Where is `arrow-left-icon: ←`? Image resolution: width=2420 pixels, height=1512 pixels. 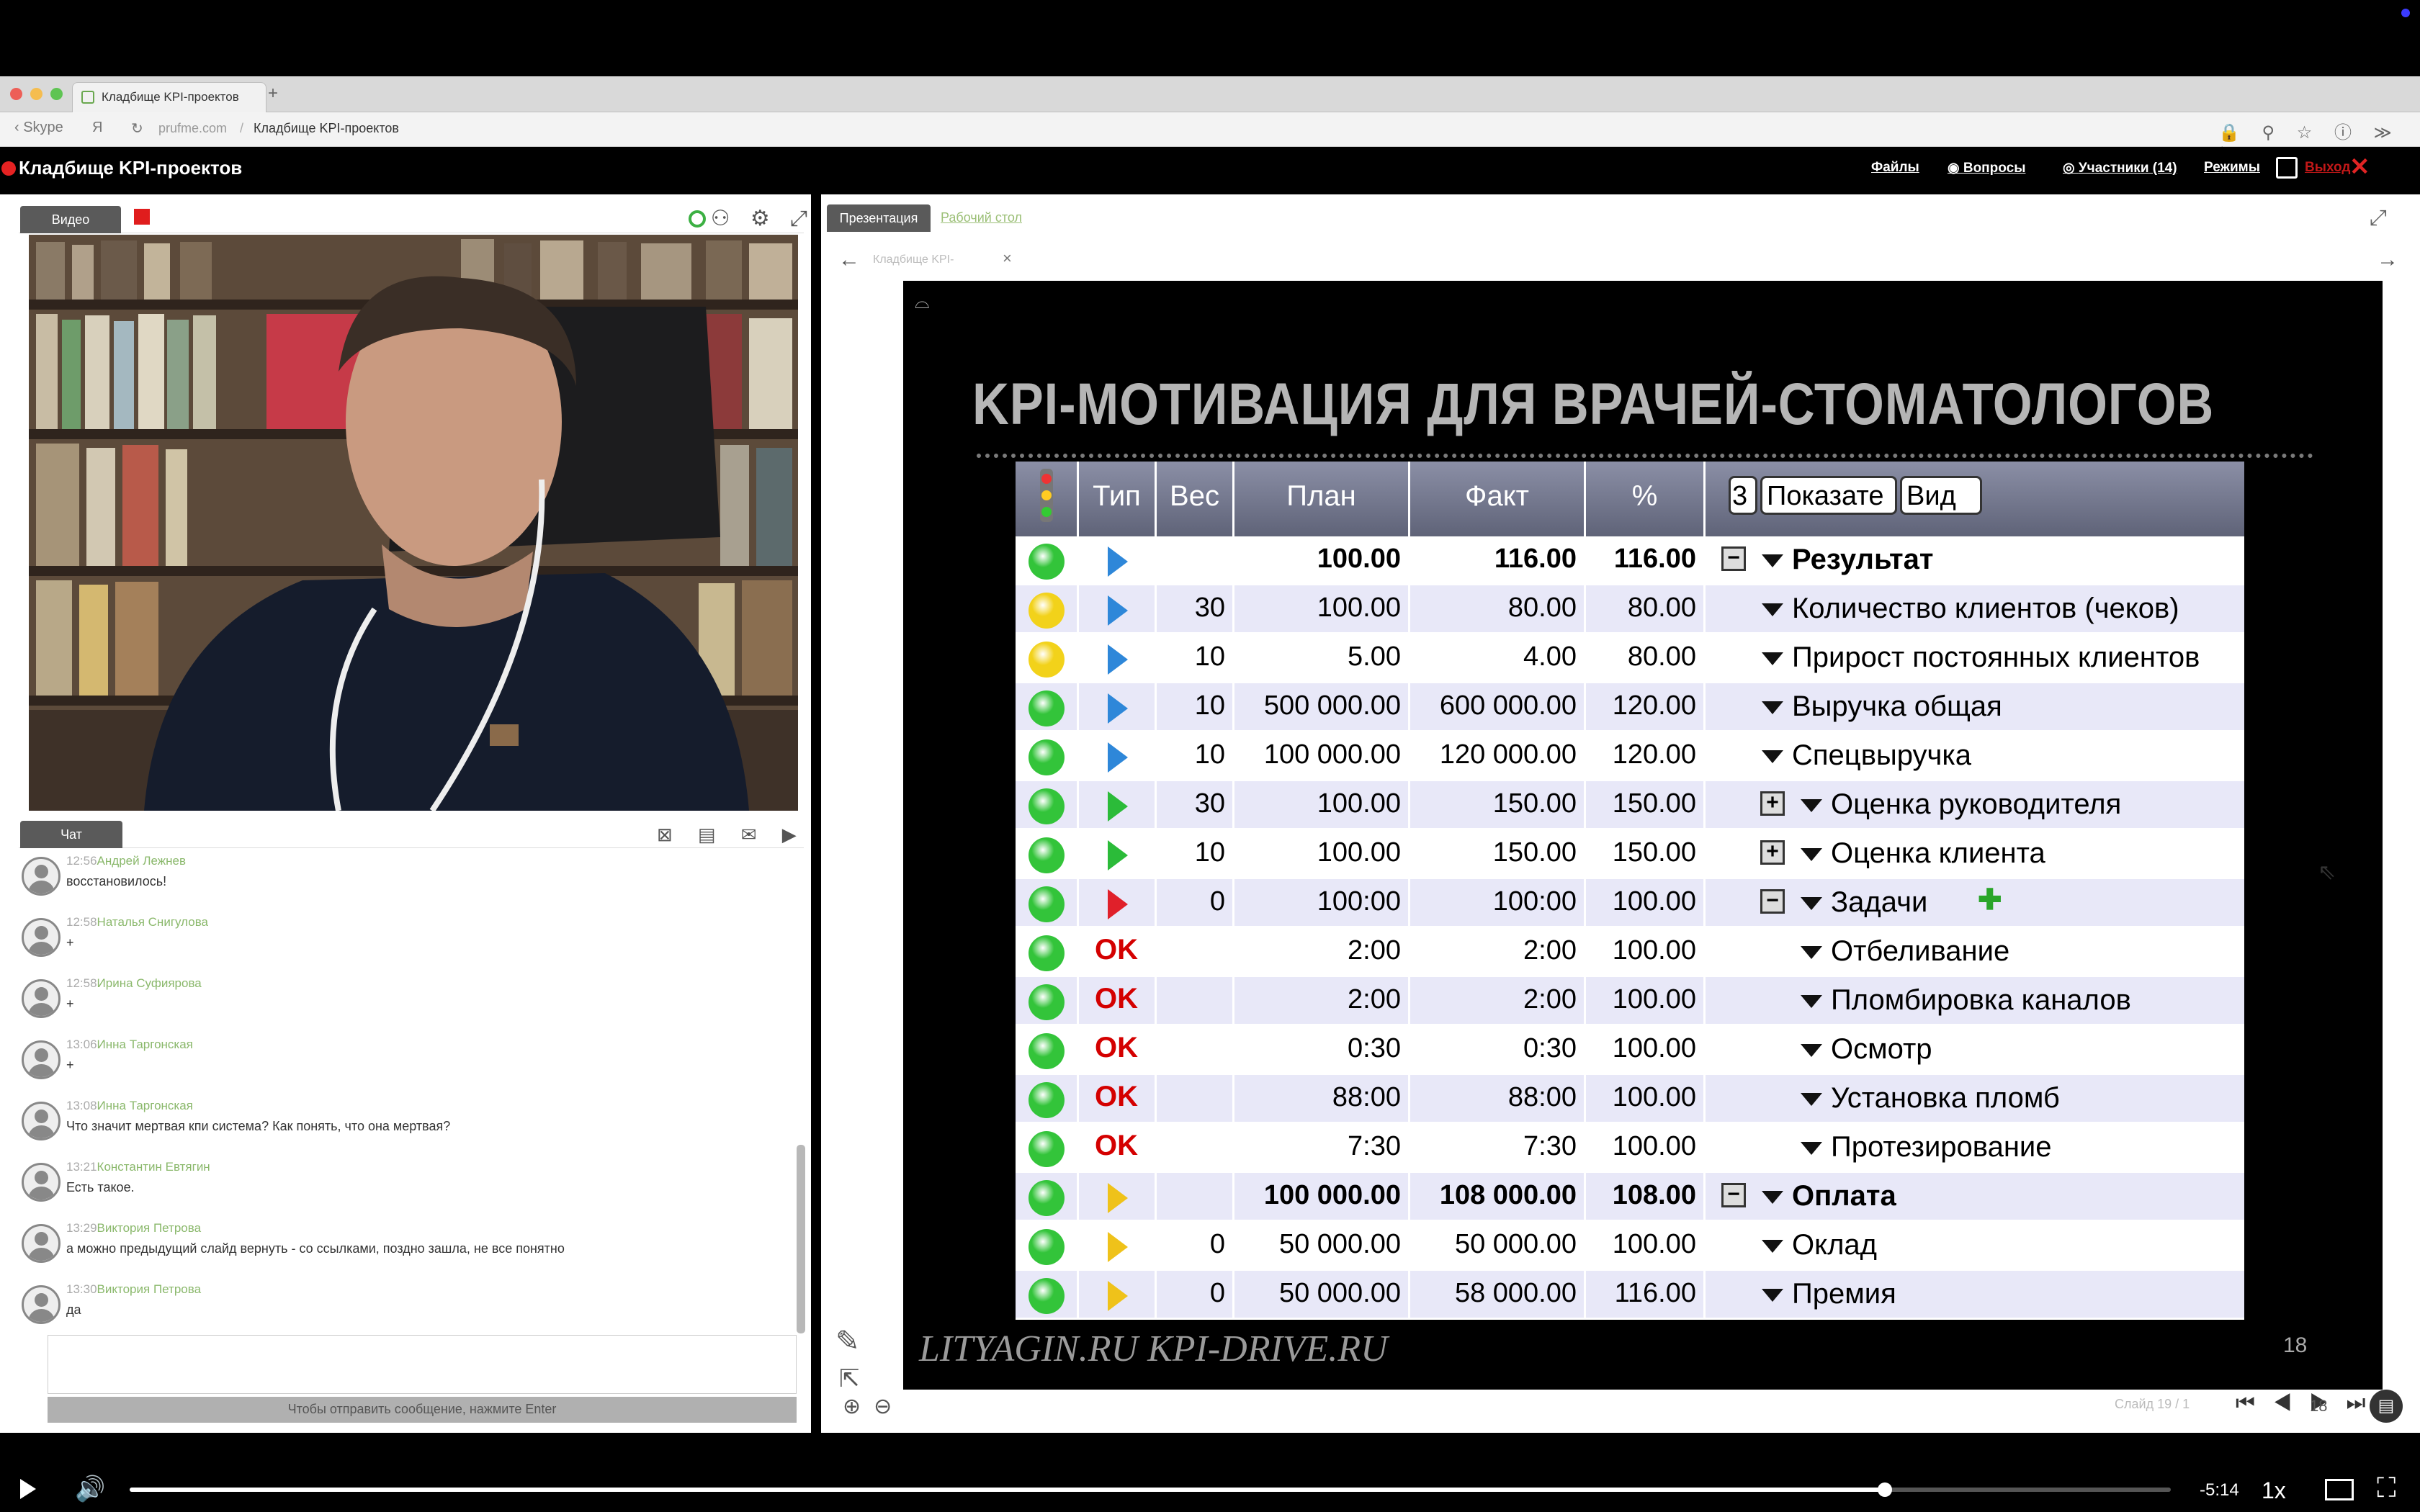
arrow-left-icon: ← is located at coordinates (849, 260).